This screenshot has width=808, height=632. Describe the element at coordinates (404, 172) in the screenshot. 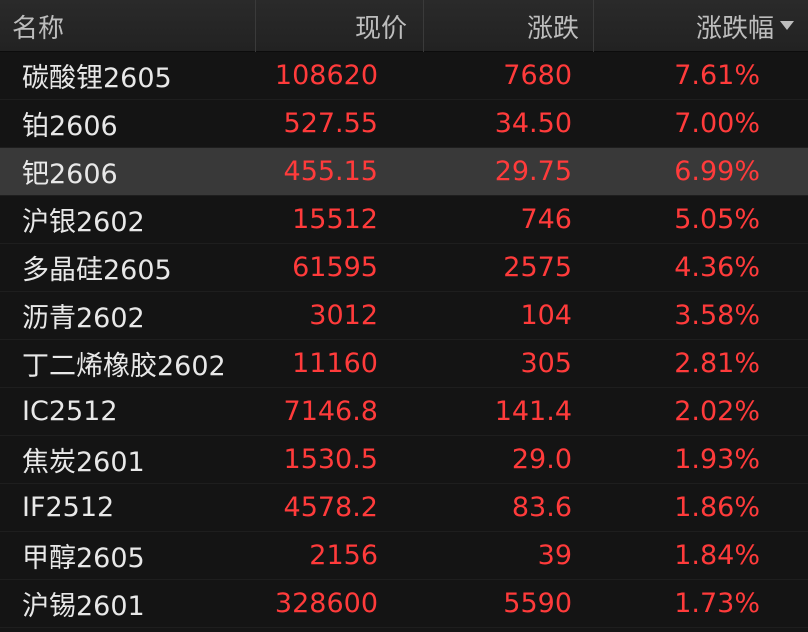

I see `table-row-selected: 钯2606 455.15 29.75 6.99%` at that location.